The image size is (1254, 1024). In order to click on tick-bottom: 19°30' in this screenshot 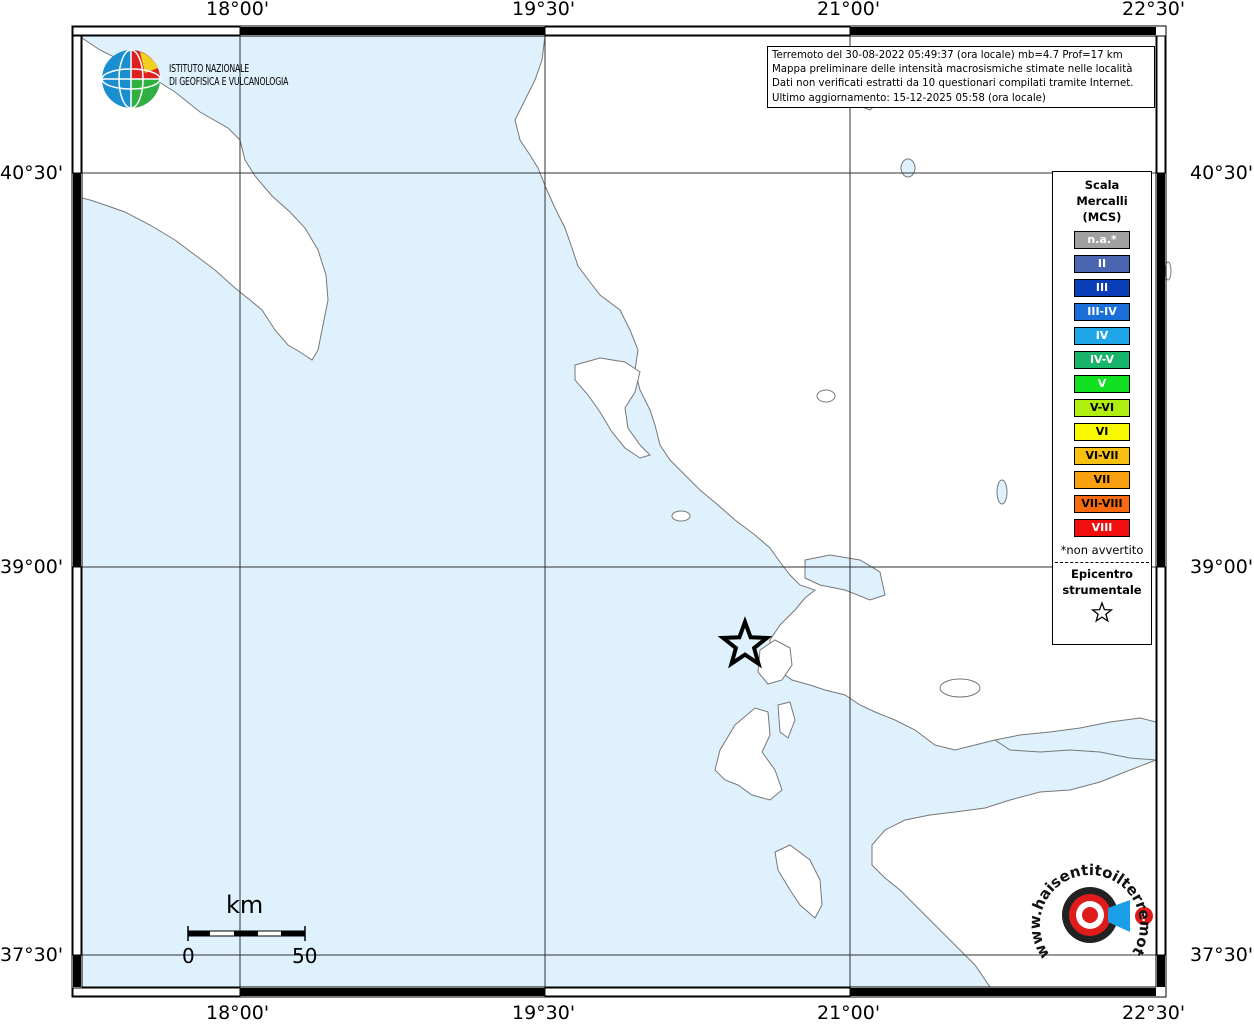, I will do `click(544, 1013)`.